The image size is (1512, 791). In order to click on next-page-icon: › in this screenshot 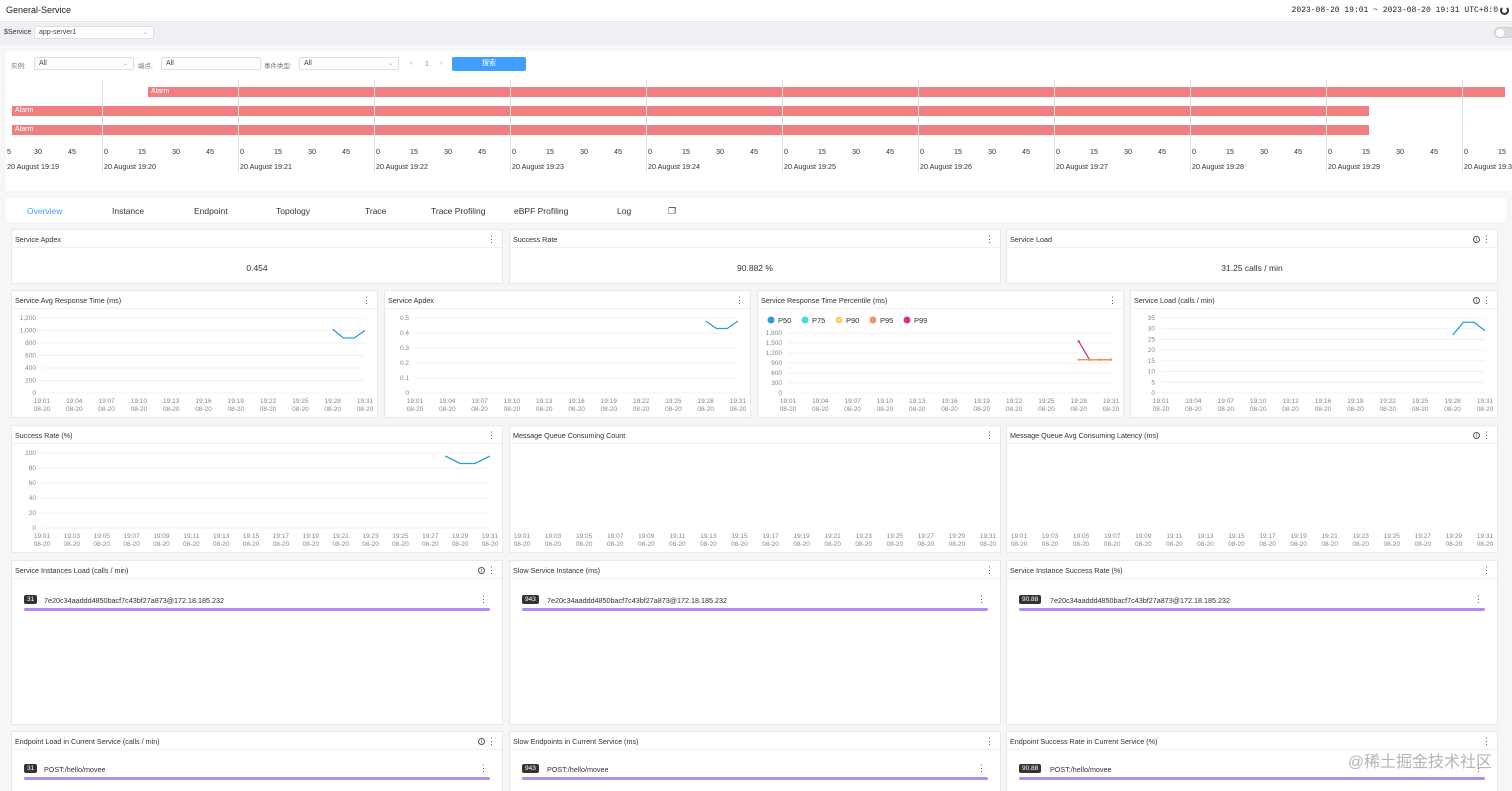, I will do `click(441, 63)`.